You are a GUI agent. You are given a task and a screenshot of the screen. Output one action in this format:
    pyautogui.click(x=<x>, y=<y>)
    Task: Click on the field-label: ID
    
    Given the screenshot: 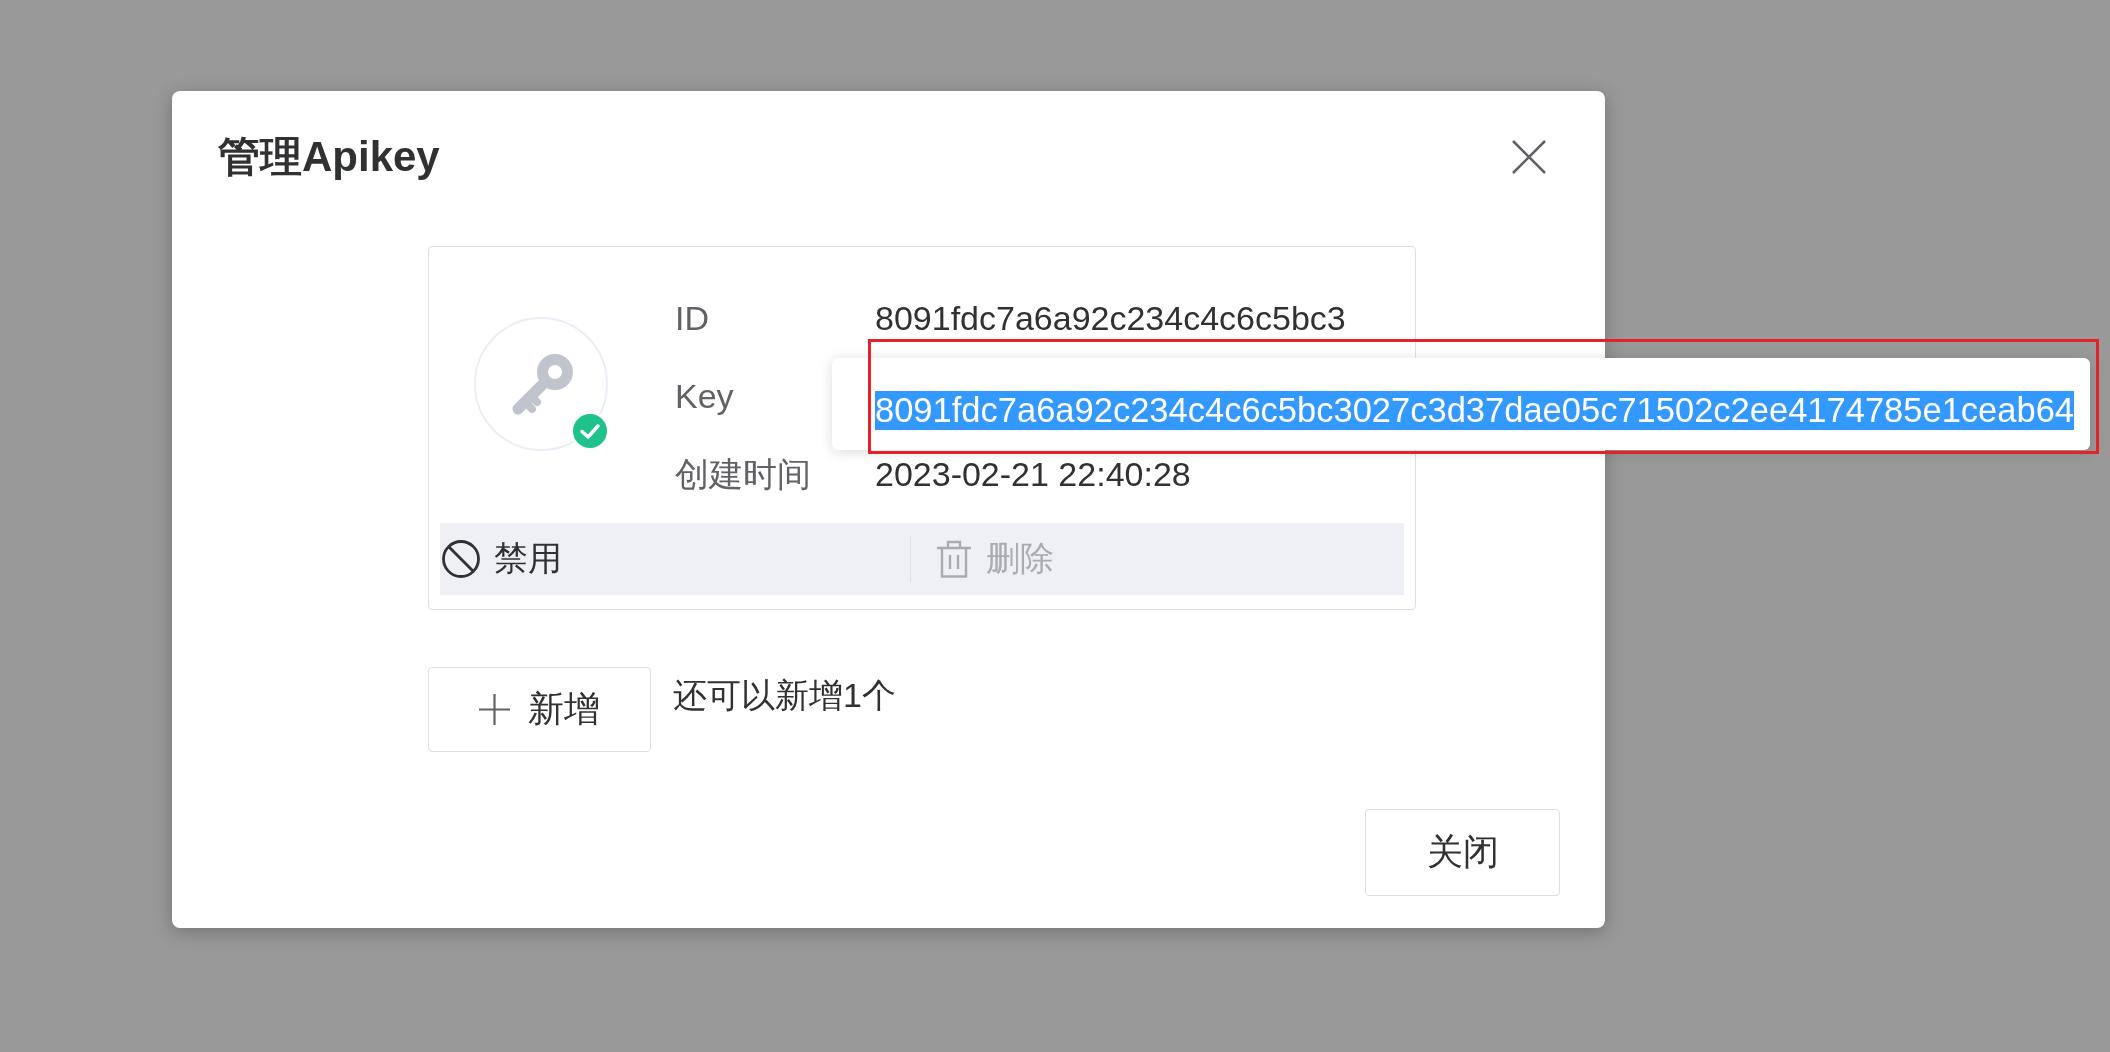 What is the action you would take?
    pyautogui.click(x=692, y=319)
    